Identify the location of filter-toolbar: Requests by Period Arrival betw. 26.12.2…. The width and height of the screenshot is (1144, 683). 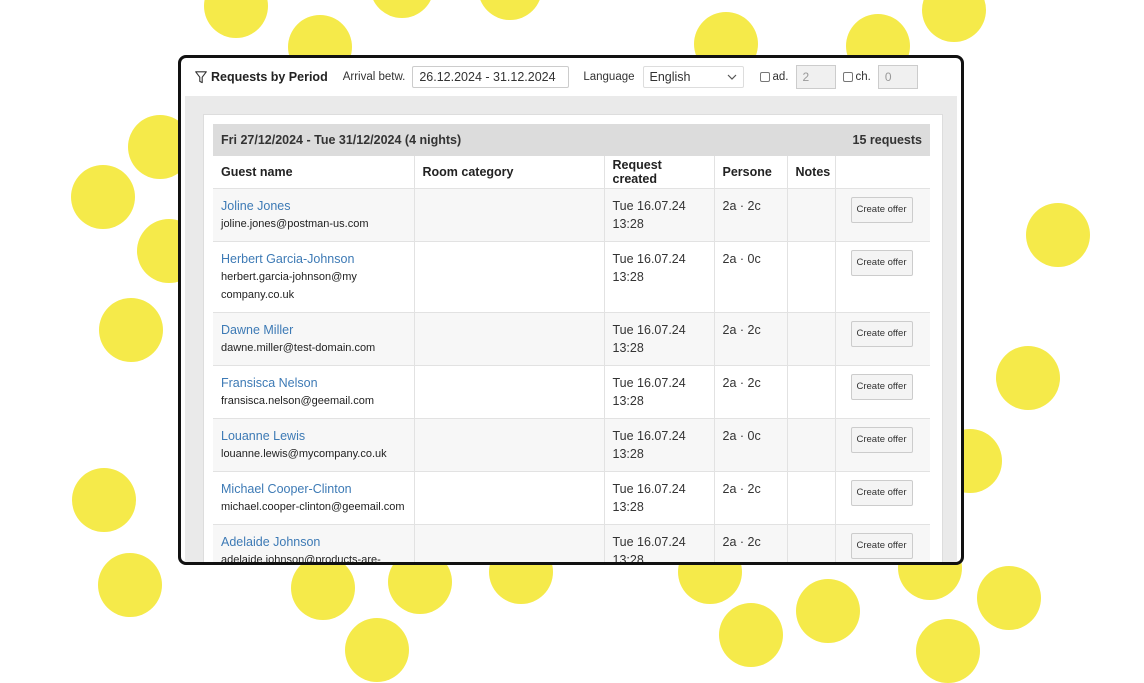
(571, 77).